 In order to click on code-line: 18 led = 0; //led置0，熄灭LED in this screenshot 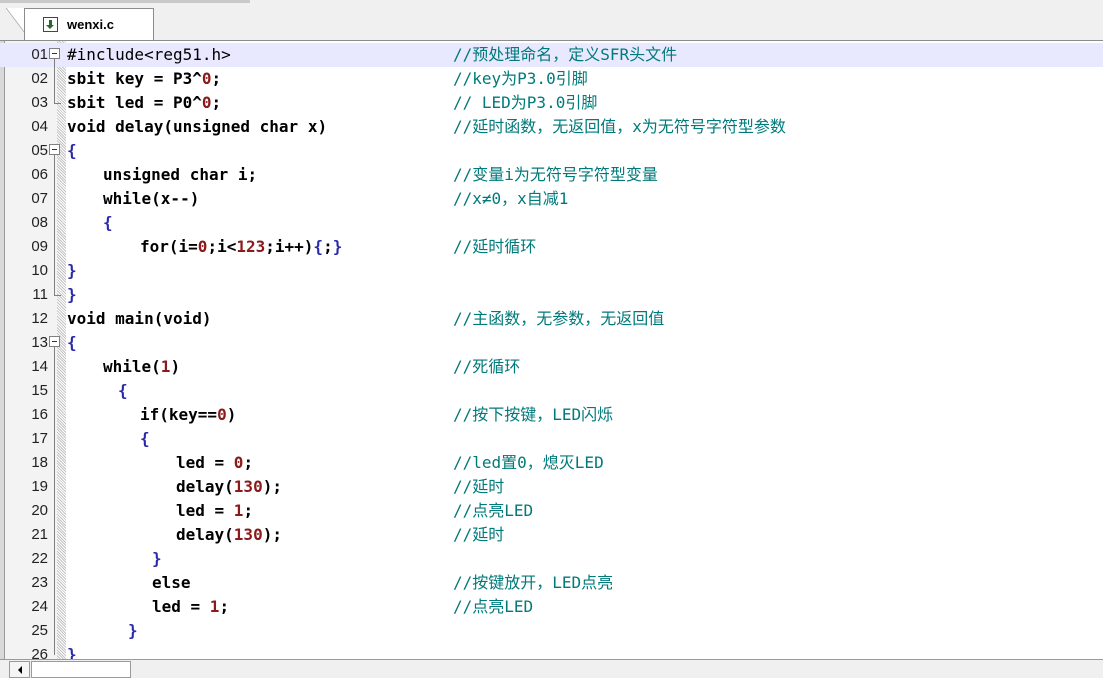, I will do `click(551, 463)`.